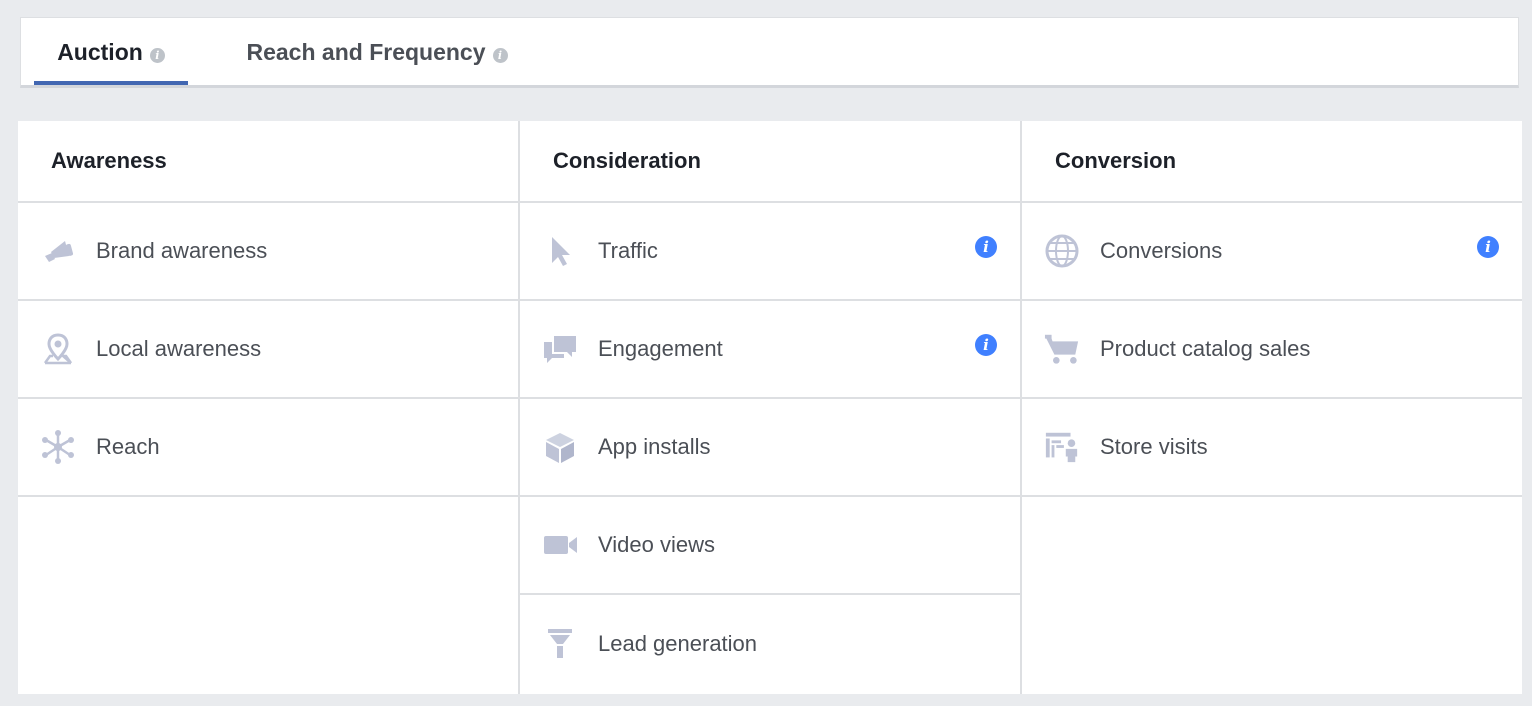 The width and height of the screenshot is (1532, 706). I want to click on objective-product-catalog-sales: Product catalog sales, so click(1272, 350).